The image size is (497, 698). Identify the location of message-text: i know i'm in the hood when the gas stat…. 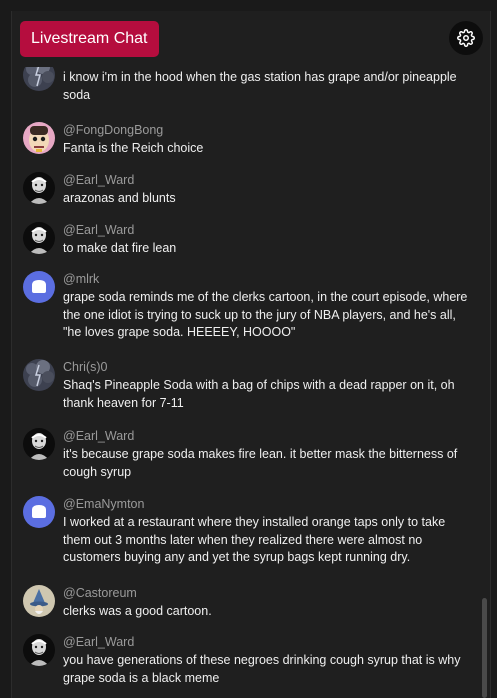
(260, 86).